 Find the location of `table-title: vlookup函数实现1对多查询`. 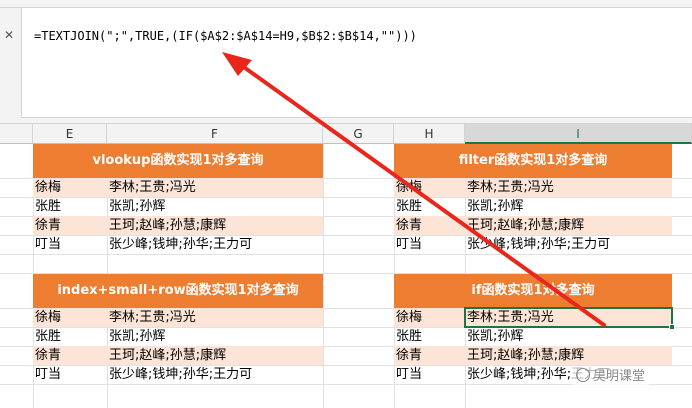

table-title: vlookup函数实现1对多查询 is located at coordinates (178, 161).